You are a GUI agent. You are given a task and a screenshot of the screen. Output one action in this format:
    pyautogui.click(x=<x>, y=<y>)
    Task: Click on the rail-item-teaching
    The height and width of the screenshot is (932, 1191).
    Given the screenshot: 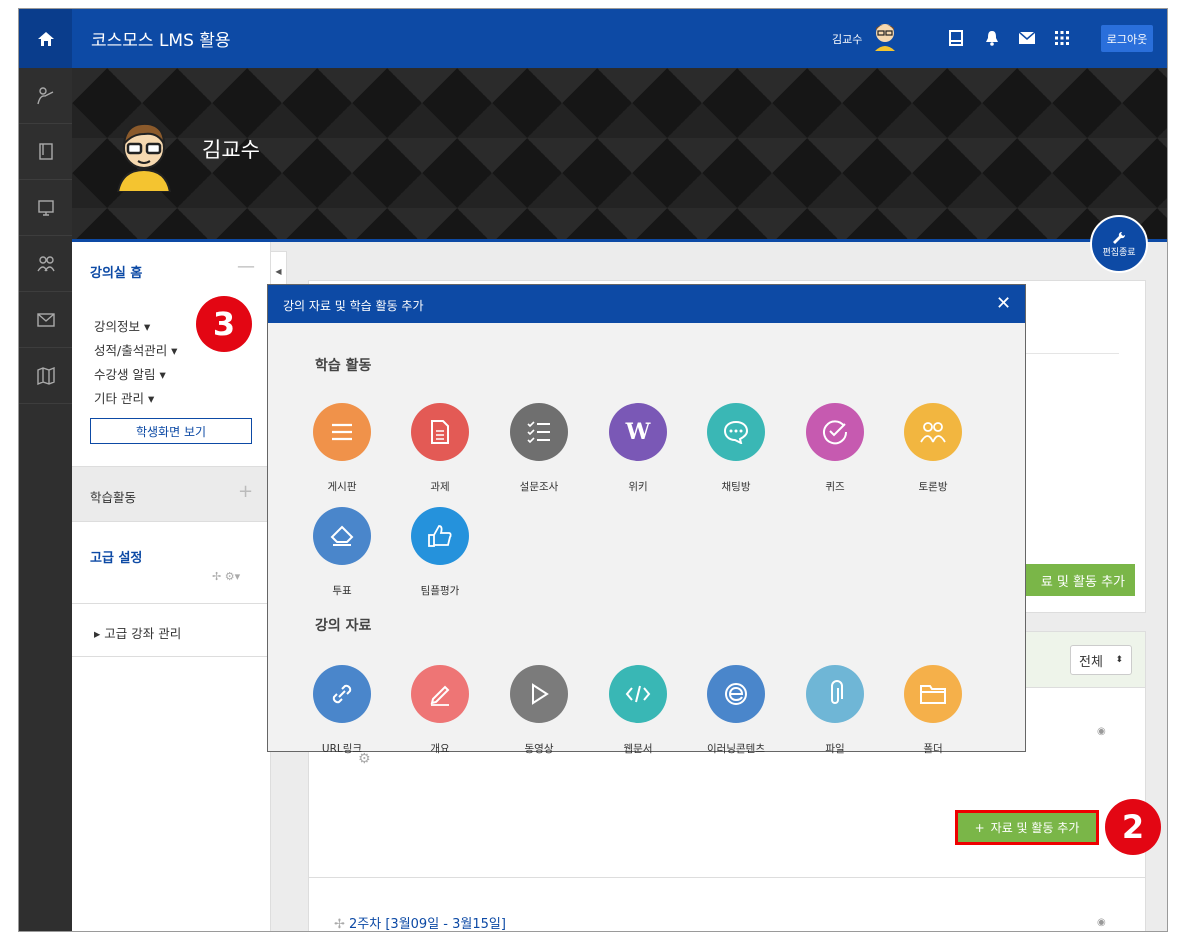 What is the action you would take?
    pyautogui.click(x=45, y=96)
    